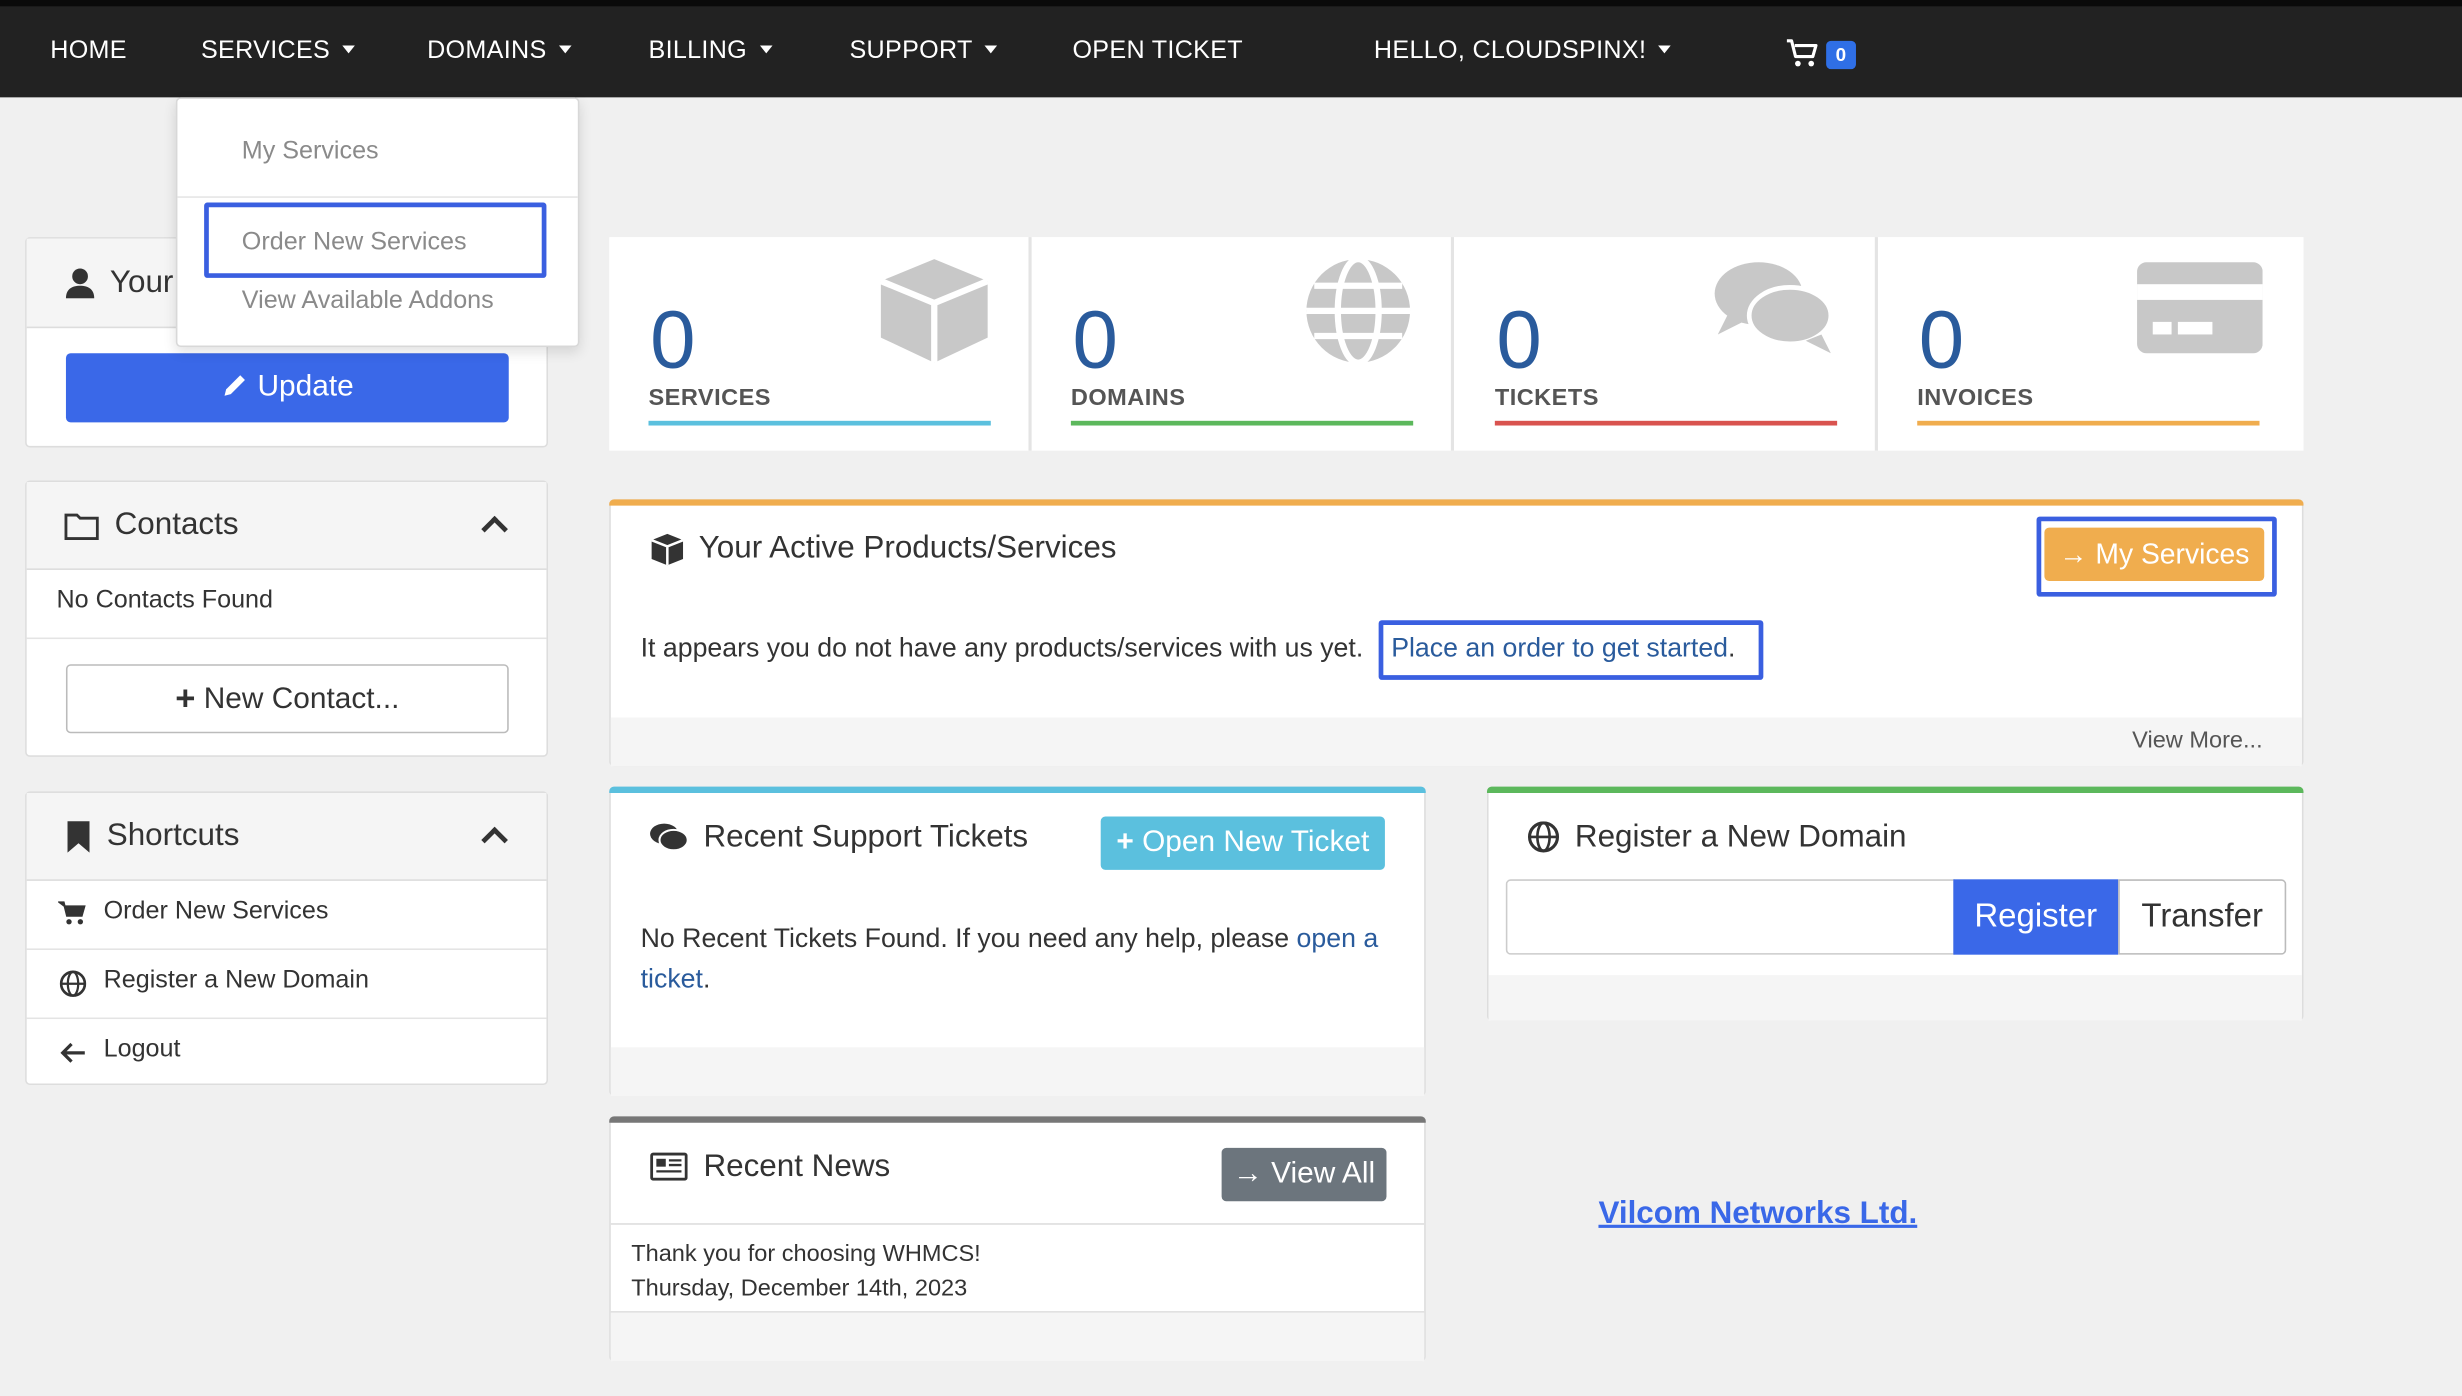 The image size is (2462, 1396). Describe the element at coordinates (1017, 1071) in the screenshot. I see `support-tickets-footer` at that location.